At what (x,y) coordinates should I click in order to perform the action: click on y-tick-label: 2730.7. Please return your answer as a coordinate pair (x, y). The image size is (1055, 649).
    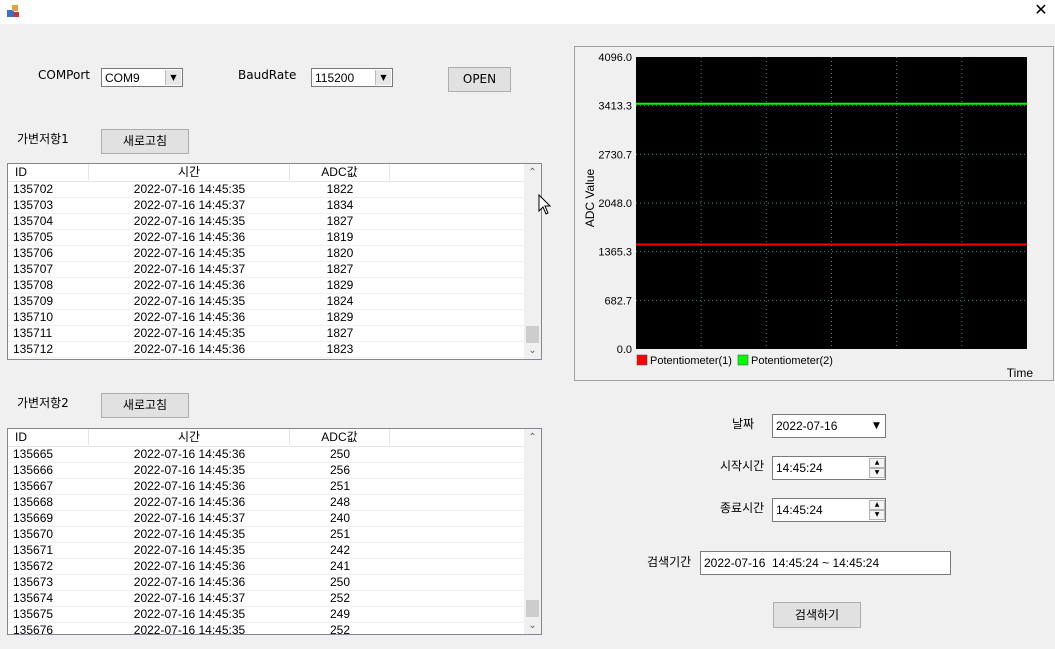
    Looking at the image, I should click on (615, 155).